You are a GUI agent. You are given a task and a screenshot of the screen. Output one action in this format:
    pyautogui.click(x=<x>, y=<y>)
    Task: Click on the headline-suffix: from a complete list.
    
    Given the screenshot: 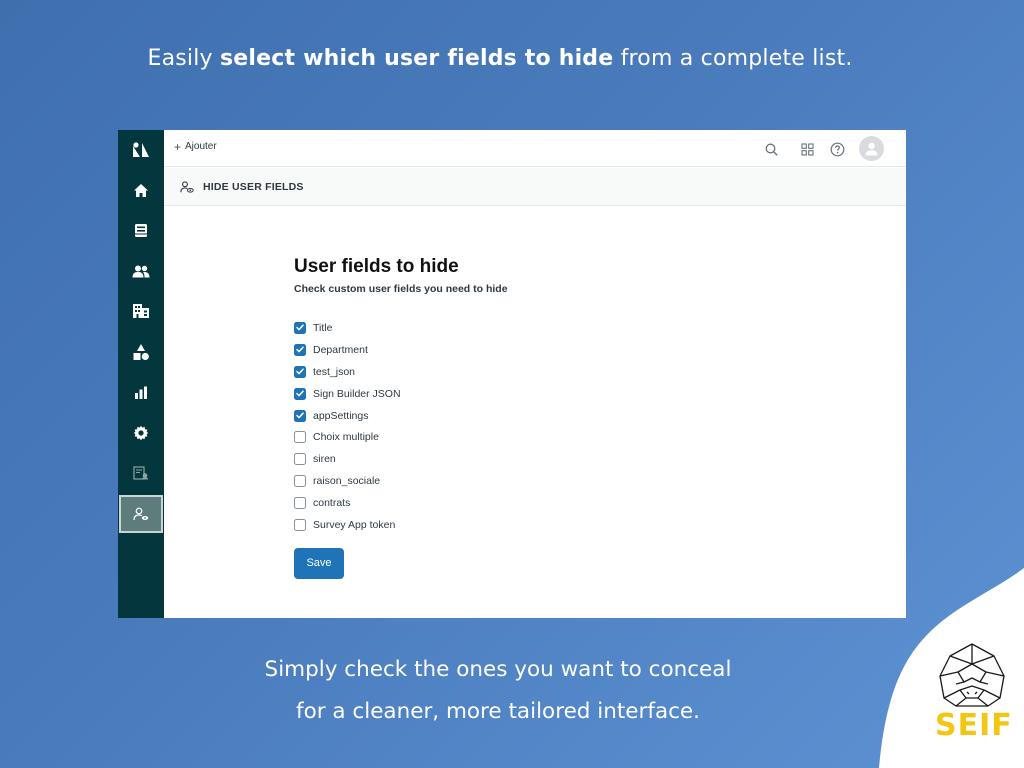 What is the action you would take?
    pyautogui.click(x=733, y=58)
    